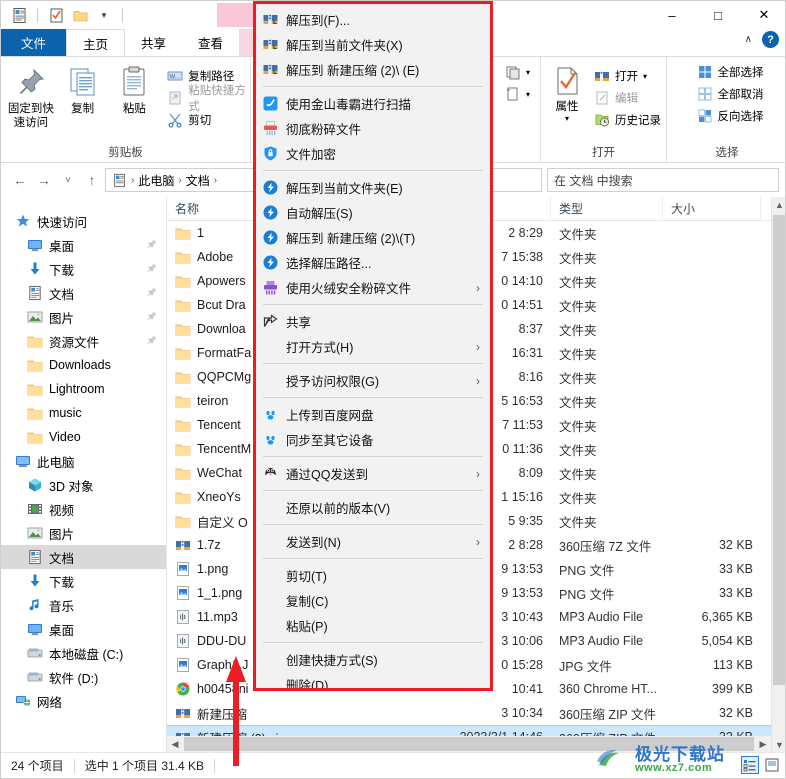  What do you see at coordinates (83, 629) in the screenshot?
I see `sidebar-item-17: 桌面` at bounding box center [83, 629].